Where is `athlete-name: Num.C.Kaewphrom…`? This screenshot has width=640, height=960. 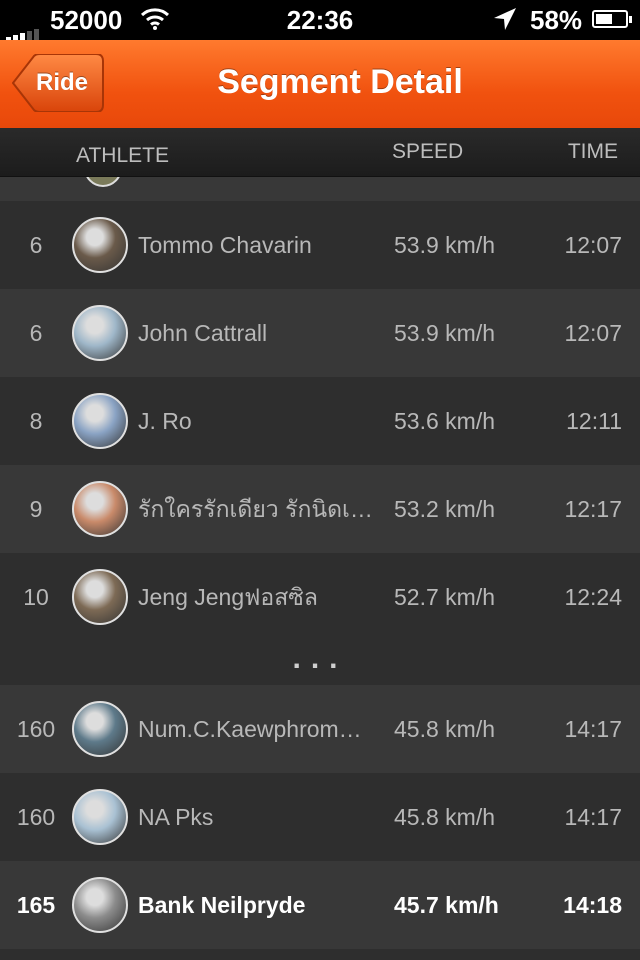
athlete-name: Num.C.Kaewphrom… is located at coordinates (250, 729).